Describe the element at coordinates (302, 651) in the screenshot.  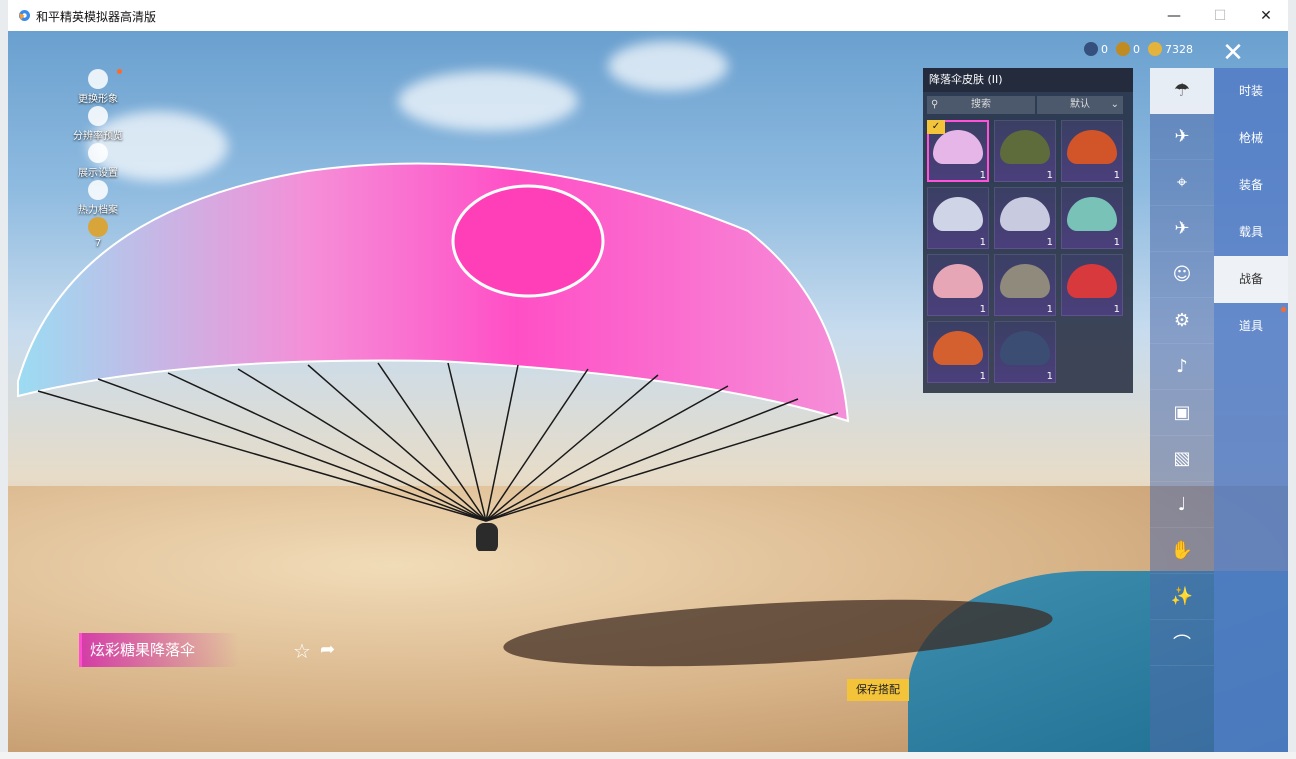
I see `favorite-star-icon: ☆` at that location.